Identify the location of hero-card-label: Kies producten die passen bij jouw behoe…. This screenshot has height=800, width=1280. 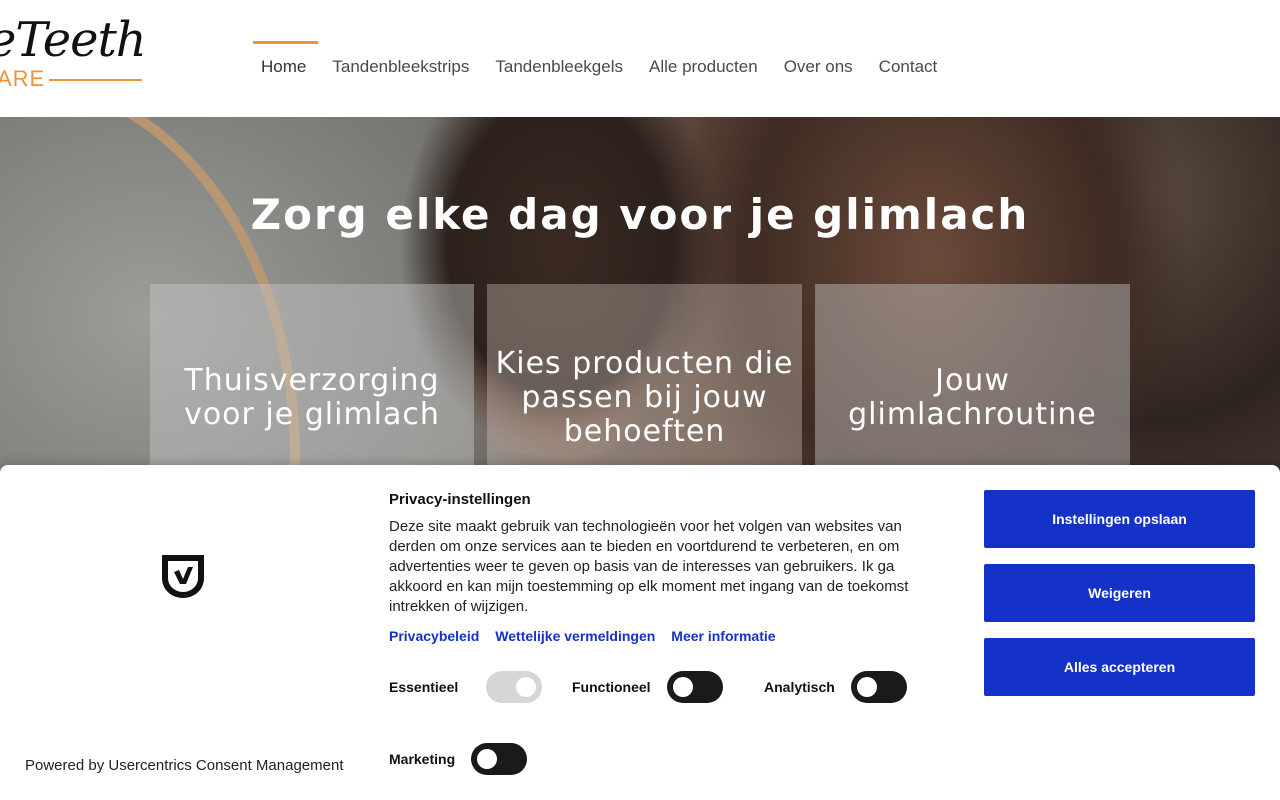
(644, 397).